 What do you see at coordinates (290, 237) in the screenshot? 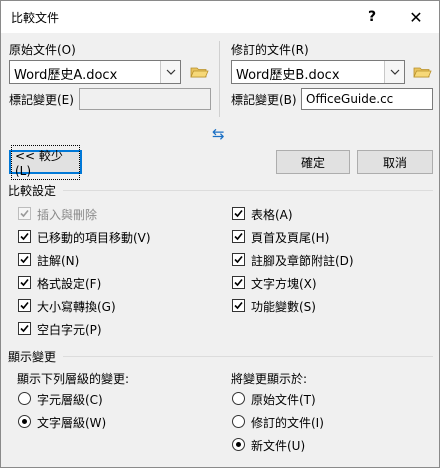
I see `checkbox-label: 頁首及頁尾(H)` at bounding box center [290, 237].